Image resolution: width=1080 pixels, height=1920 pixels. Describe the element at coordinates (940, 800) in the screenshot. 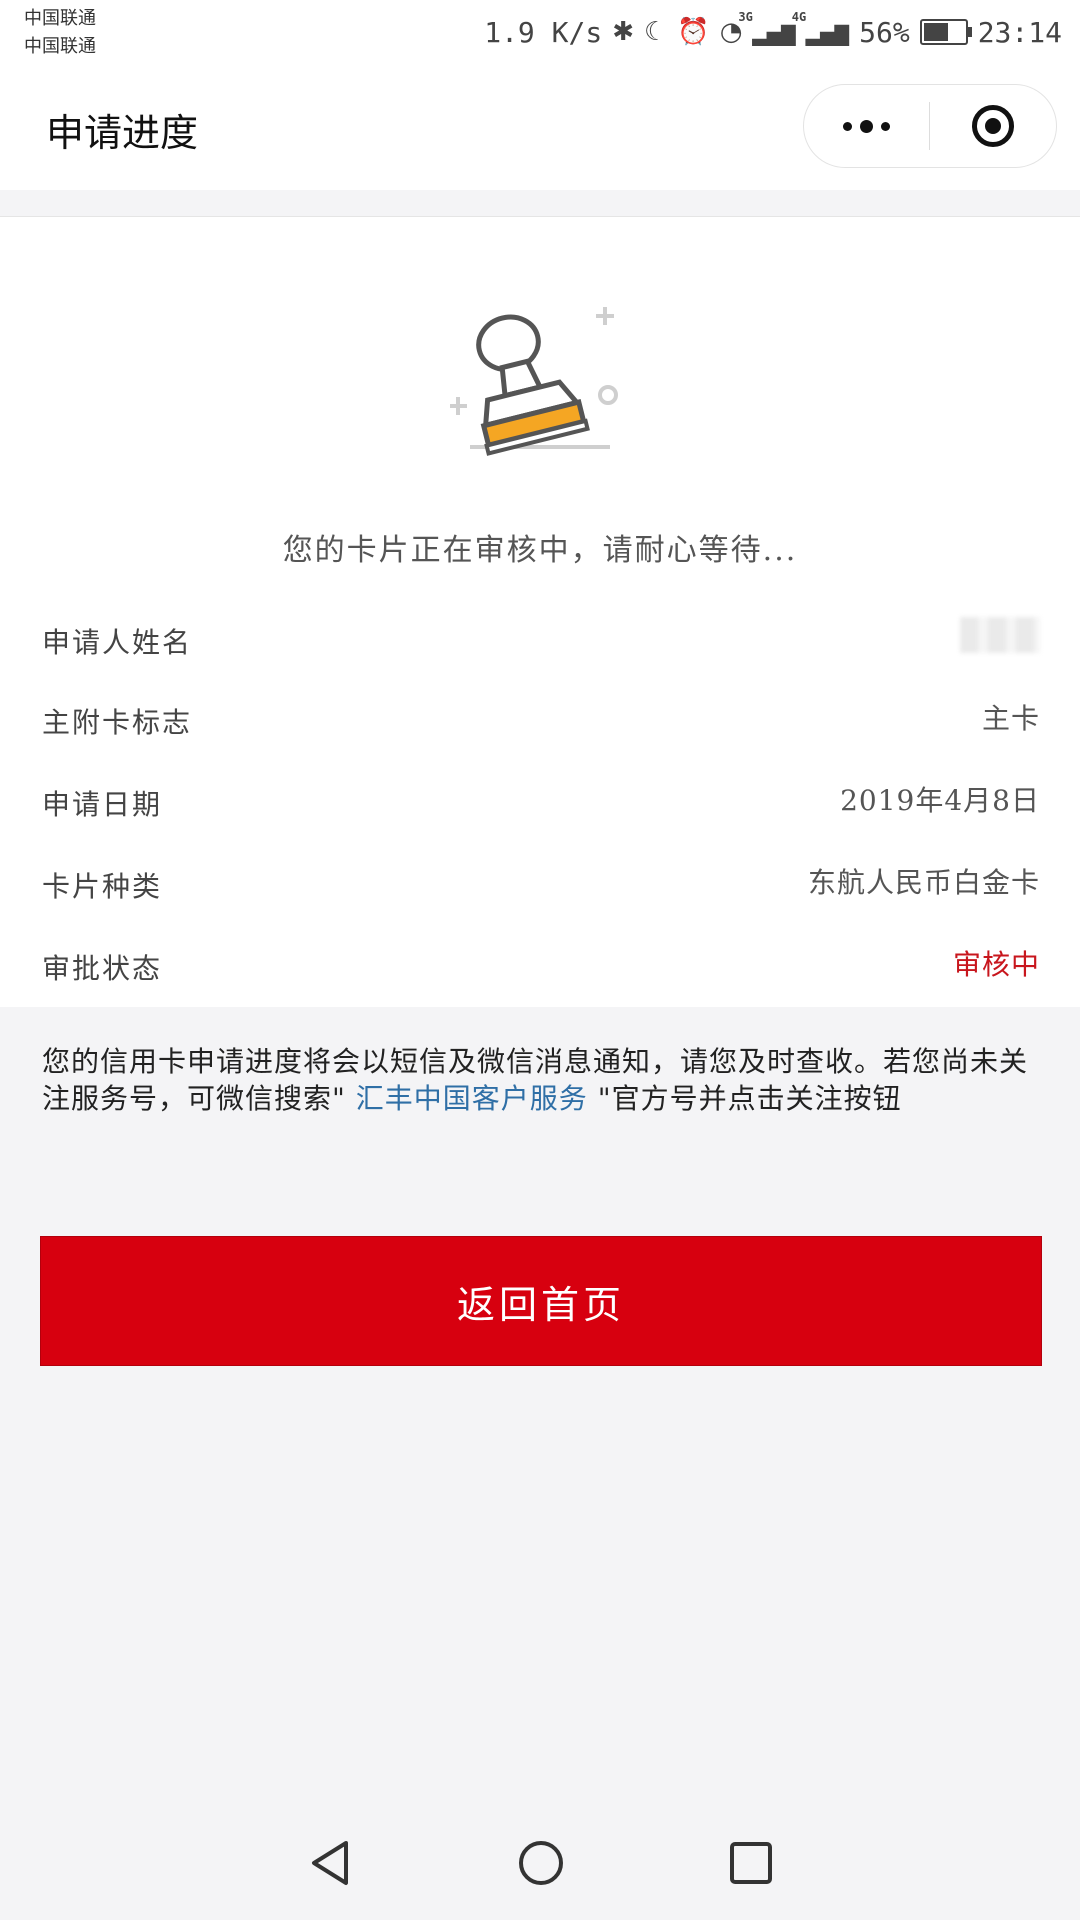

I see `info-value: 2019年4月8日` at that location.